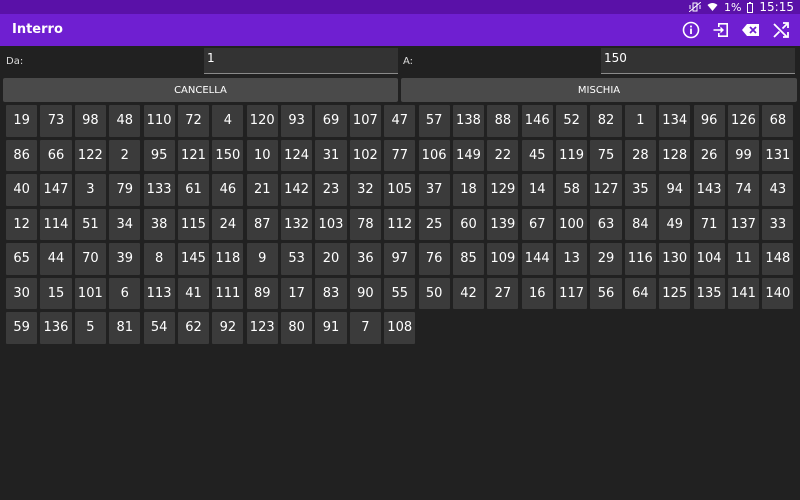 The height and width of the screenshot is (500, 800). I want to click on number-cell: 31, so click(331, 155).